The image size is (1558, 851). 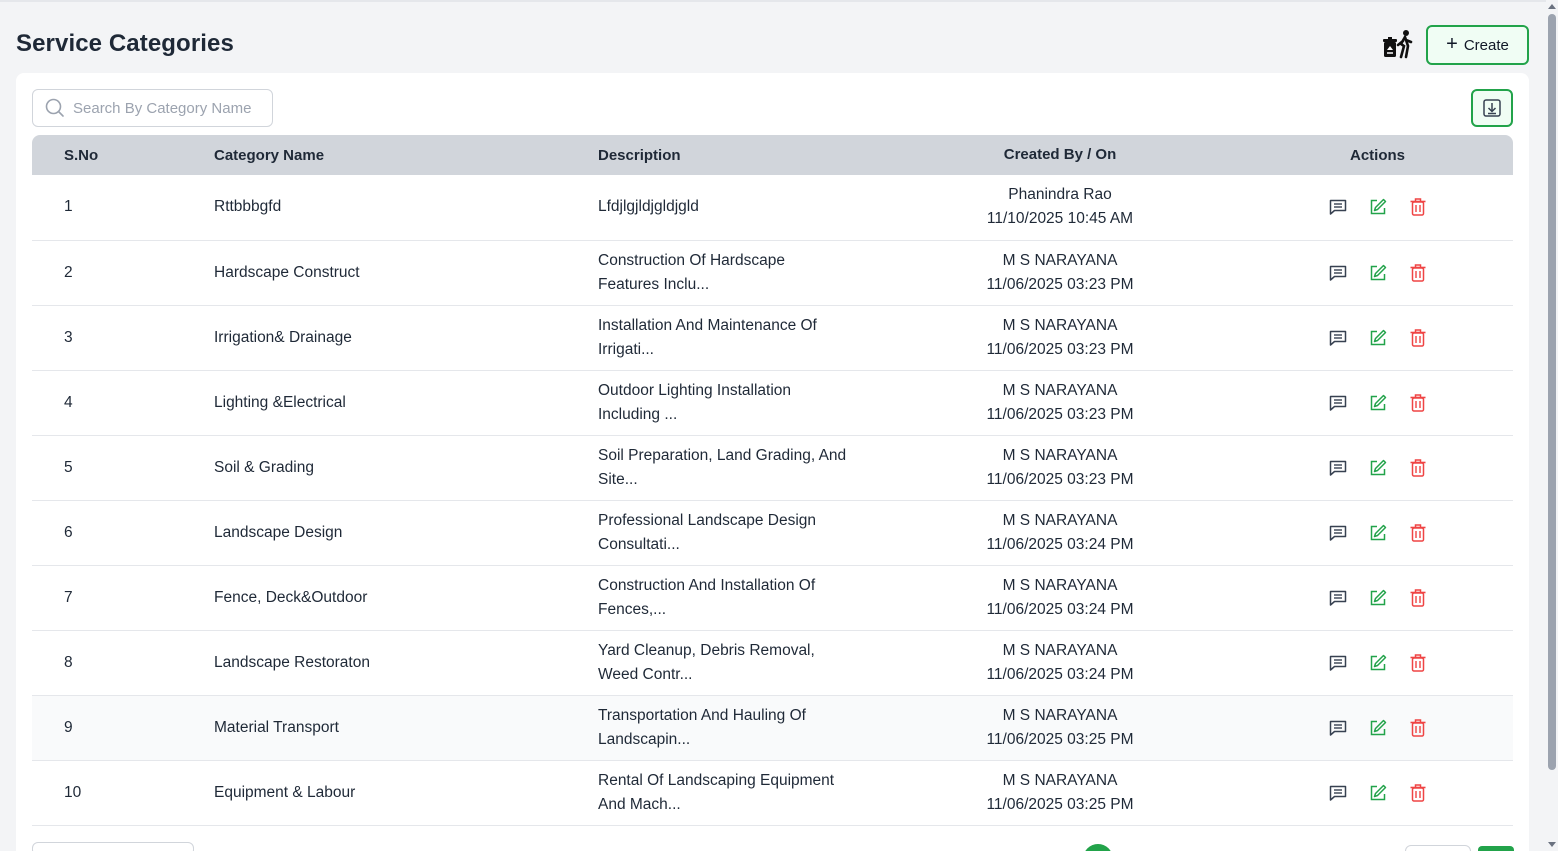 I want to click on search-box, so click(x=152, y=108).